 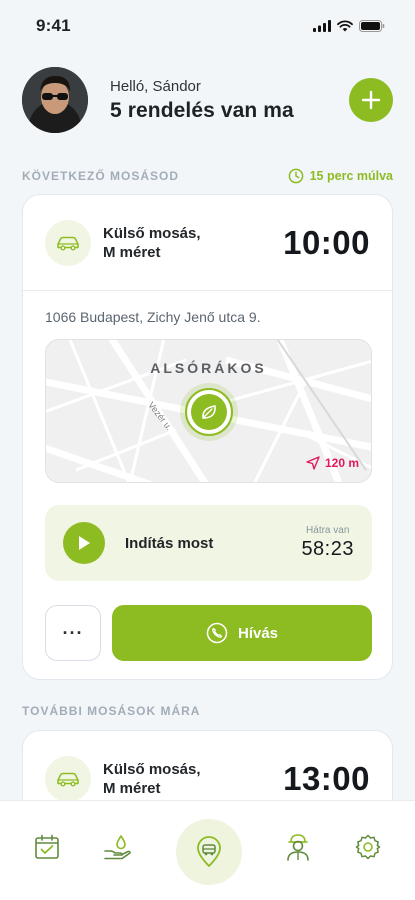 I want to click on greeting: Helló, Sándor 5 rendelés van ma, so click(x=229, y=100).